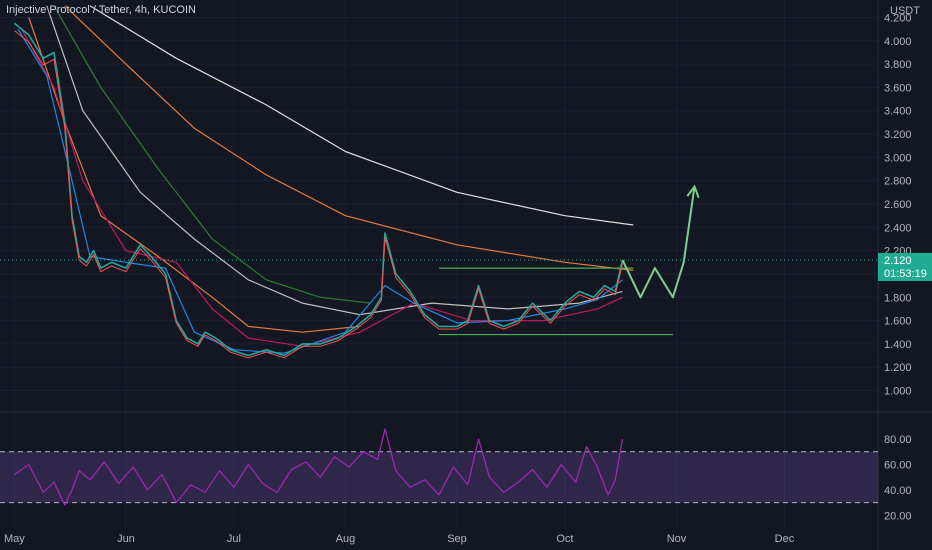 The image size is (932, 550). Describe the element at coordinates (898, 18) in the screenshot. I see `price-axis-tick: 4.200` at that location.